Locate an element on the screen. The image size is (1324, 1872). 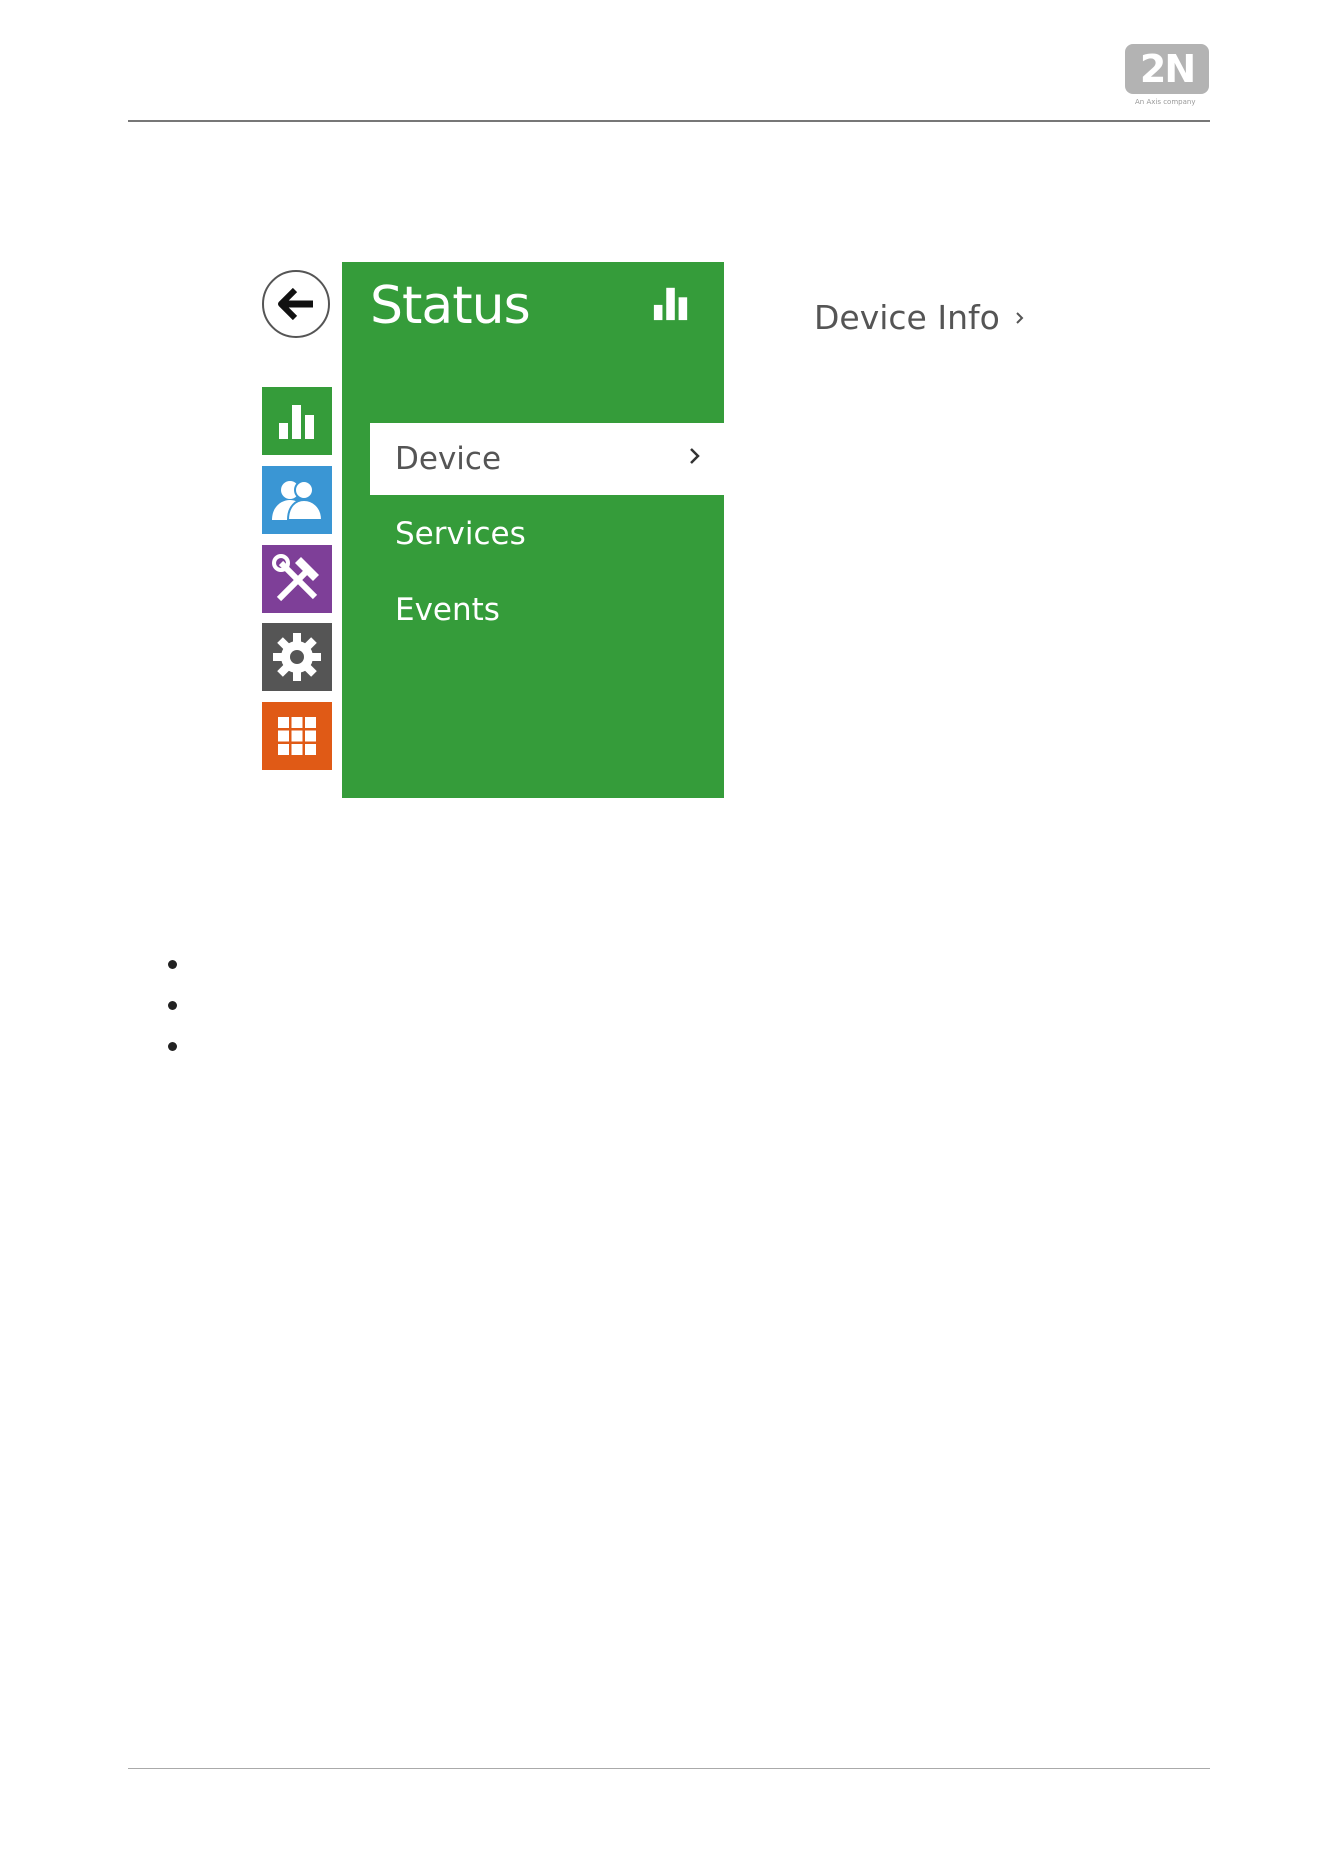
logo-subtitle: An Axis company is located at coordinates (1165, 102).